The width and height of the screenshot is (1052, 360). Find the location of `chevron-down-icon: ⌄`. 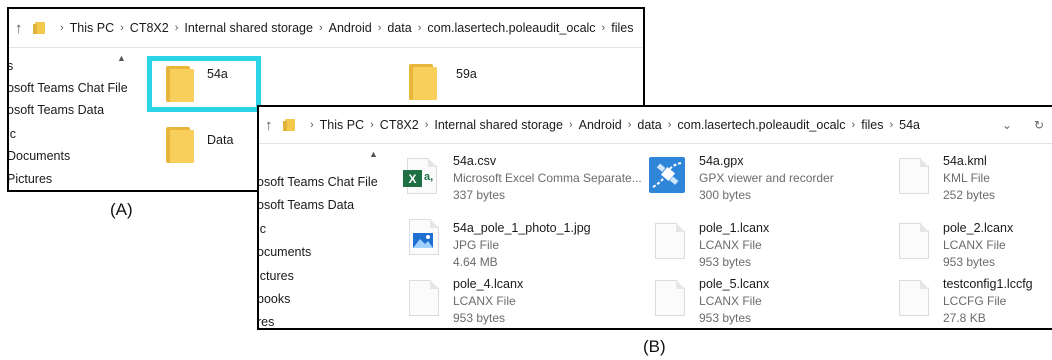

chevron-down-icon: ⌄ is located at coordinates (1007, 125).